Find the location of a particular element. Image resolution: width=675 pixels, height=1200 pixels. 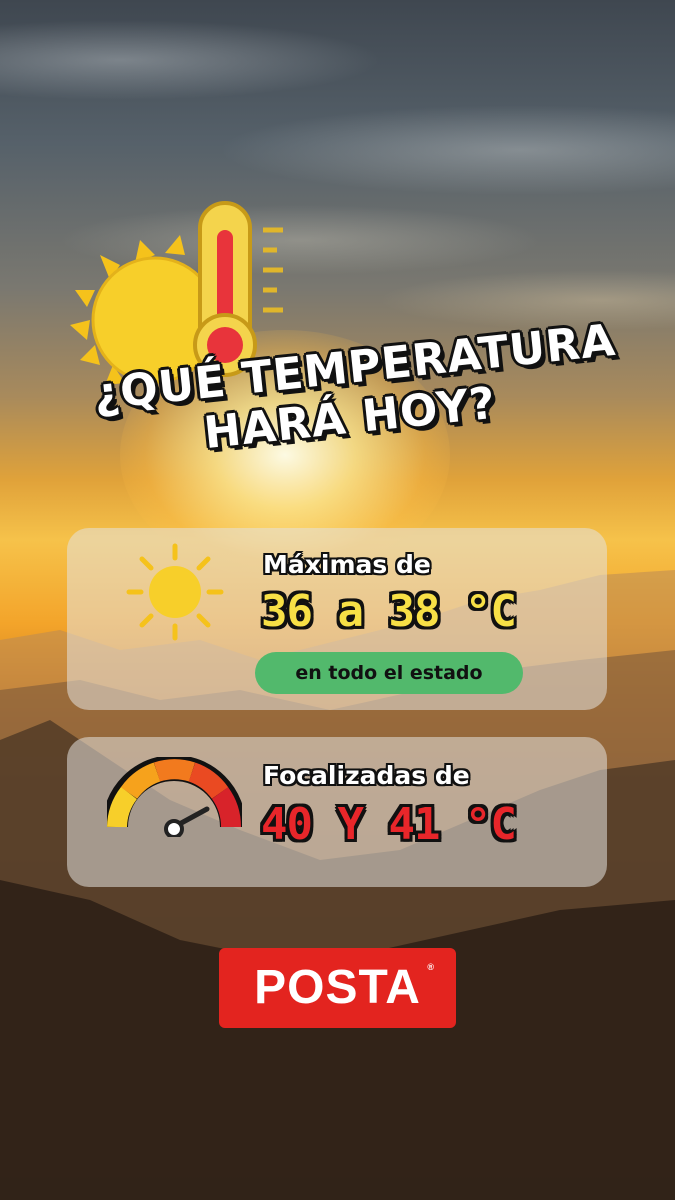

gauge-icon is located at coordinates (174, 797).